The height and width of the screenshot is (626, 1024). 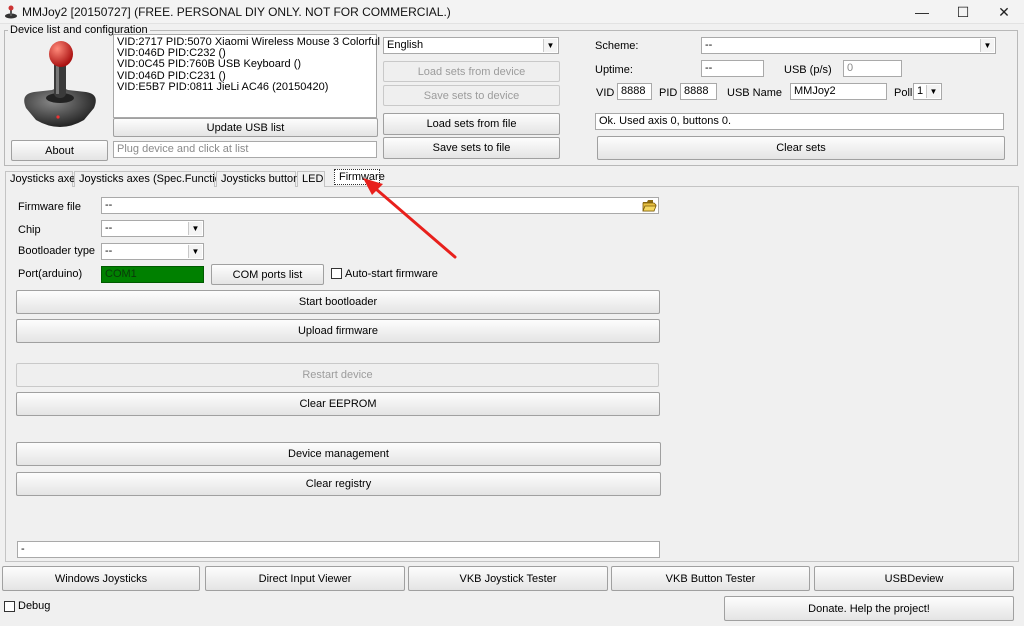 I want to click on open-folder-icon, so click(x=649, y=205).